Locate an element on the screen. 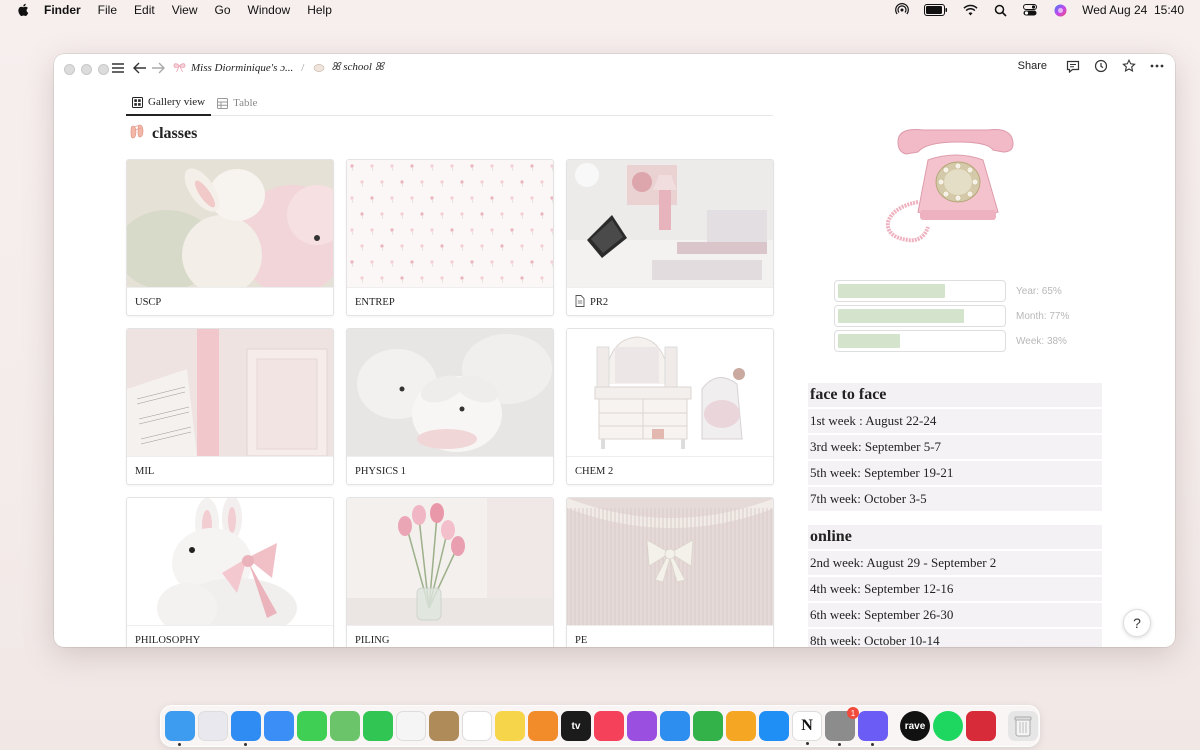 The width and height of the screenshot is (1200, 750). dock-music-icon is located at coordinates (609, 726).